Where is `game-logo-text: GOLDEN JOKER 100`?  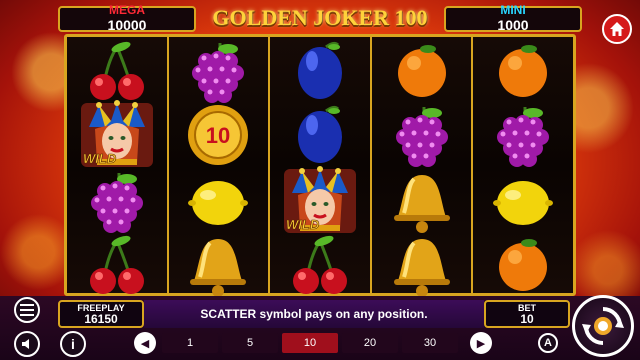 game-logo-text: GOLDEN JOKER 100 is located at coordinates (320, 17).